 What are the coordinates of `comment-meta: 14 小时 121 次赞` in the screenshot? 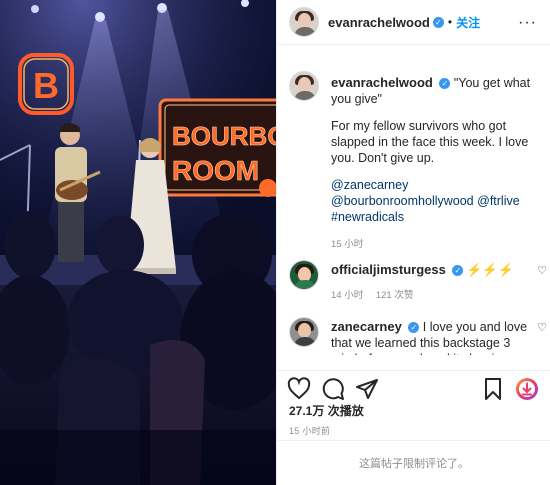 It's located at (431, 296).